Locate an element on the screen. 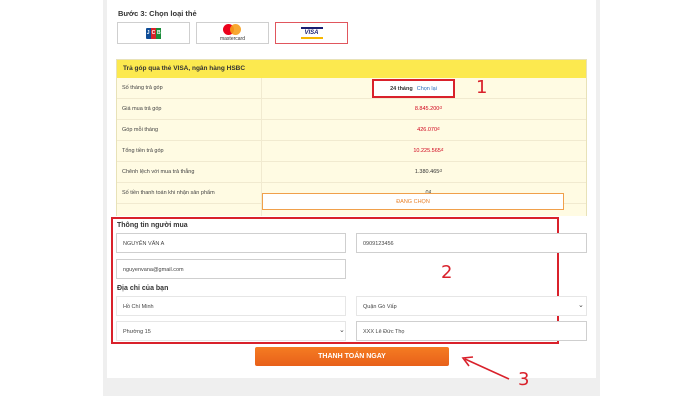  email-field: nguyenvana@gmail.com is located at coordinates (231, 269).